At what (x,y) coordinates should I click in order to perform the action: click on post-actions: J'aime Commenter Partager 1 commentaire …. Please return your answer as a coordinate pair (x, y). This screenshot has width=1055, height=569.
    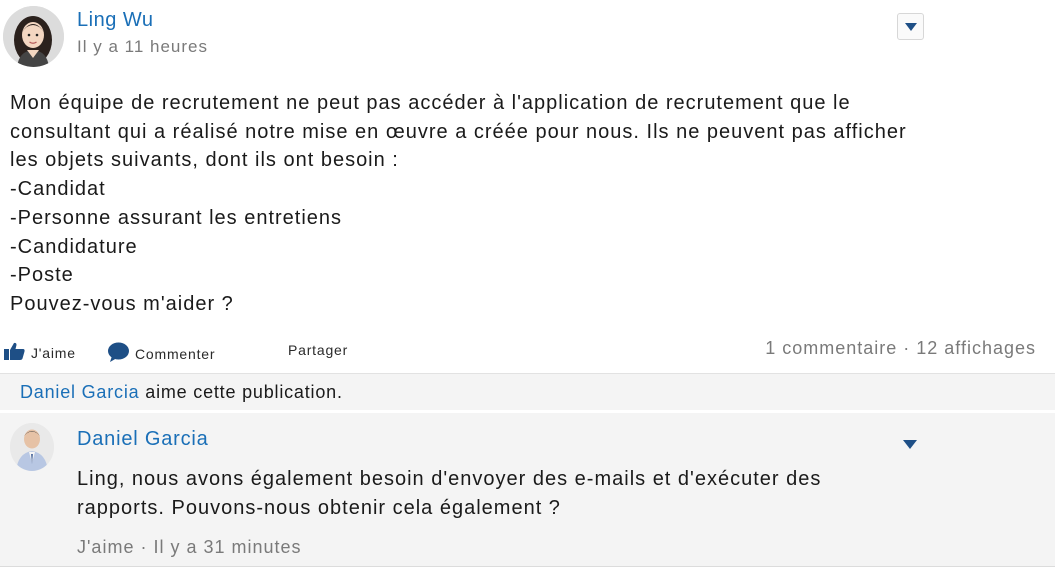
    Looking at the image, I should click on (527, 353).